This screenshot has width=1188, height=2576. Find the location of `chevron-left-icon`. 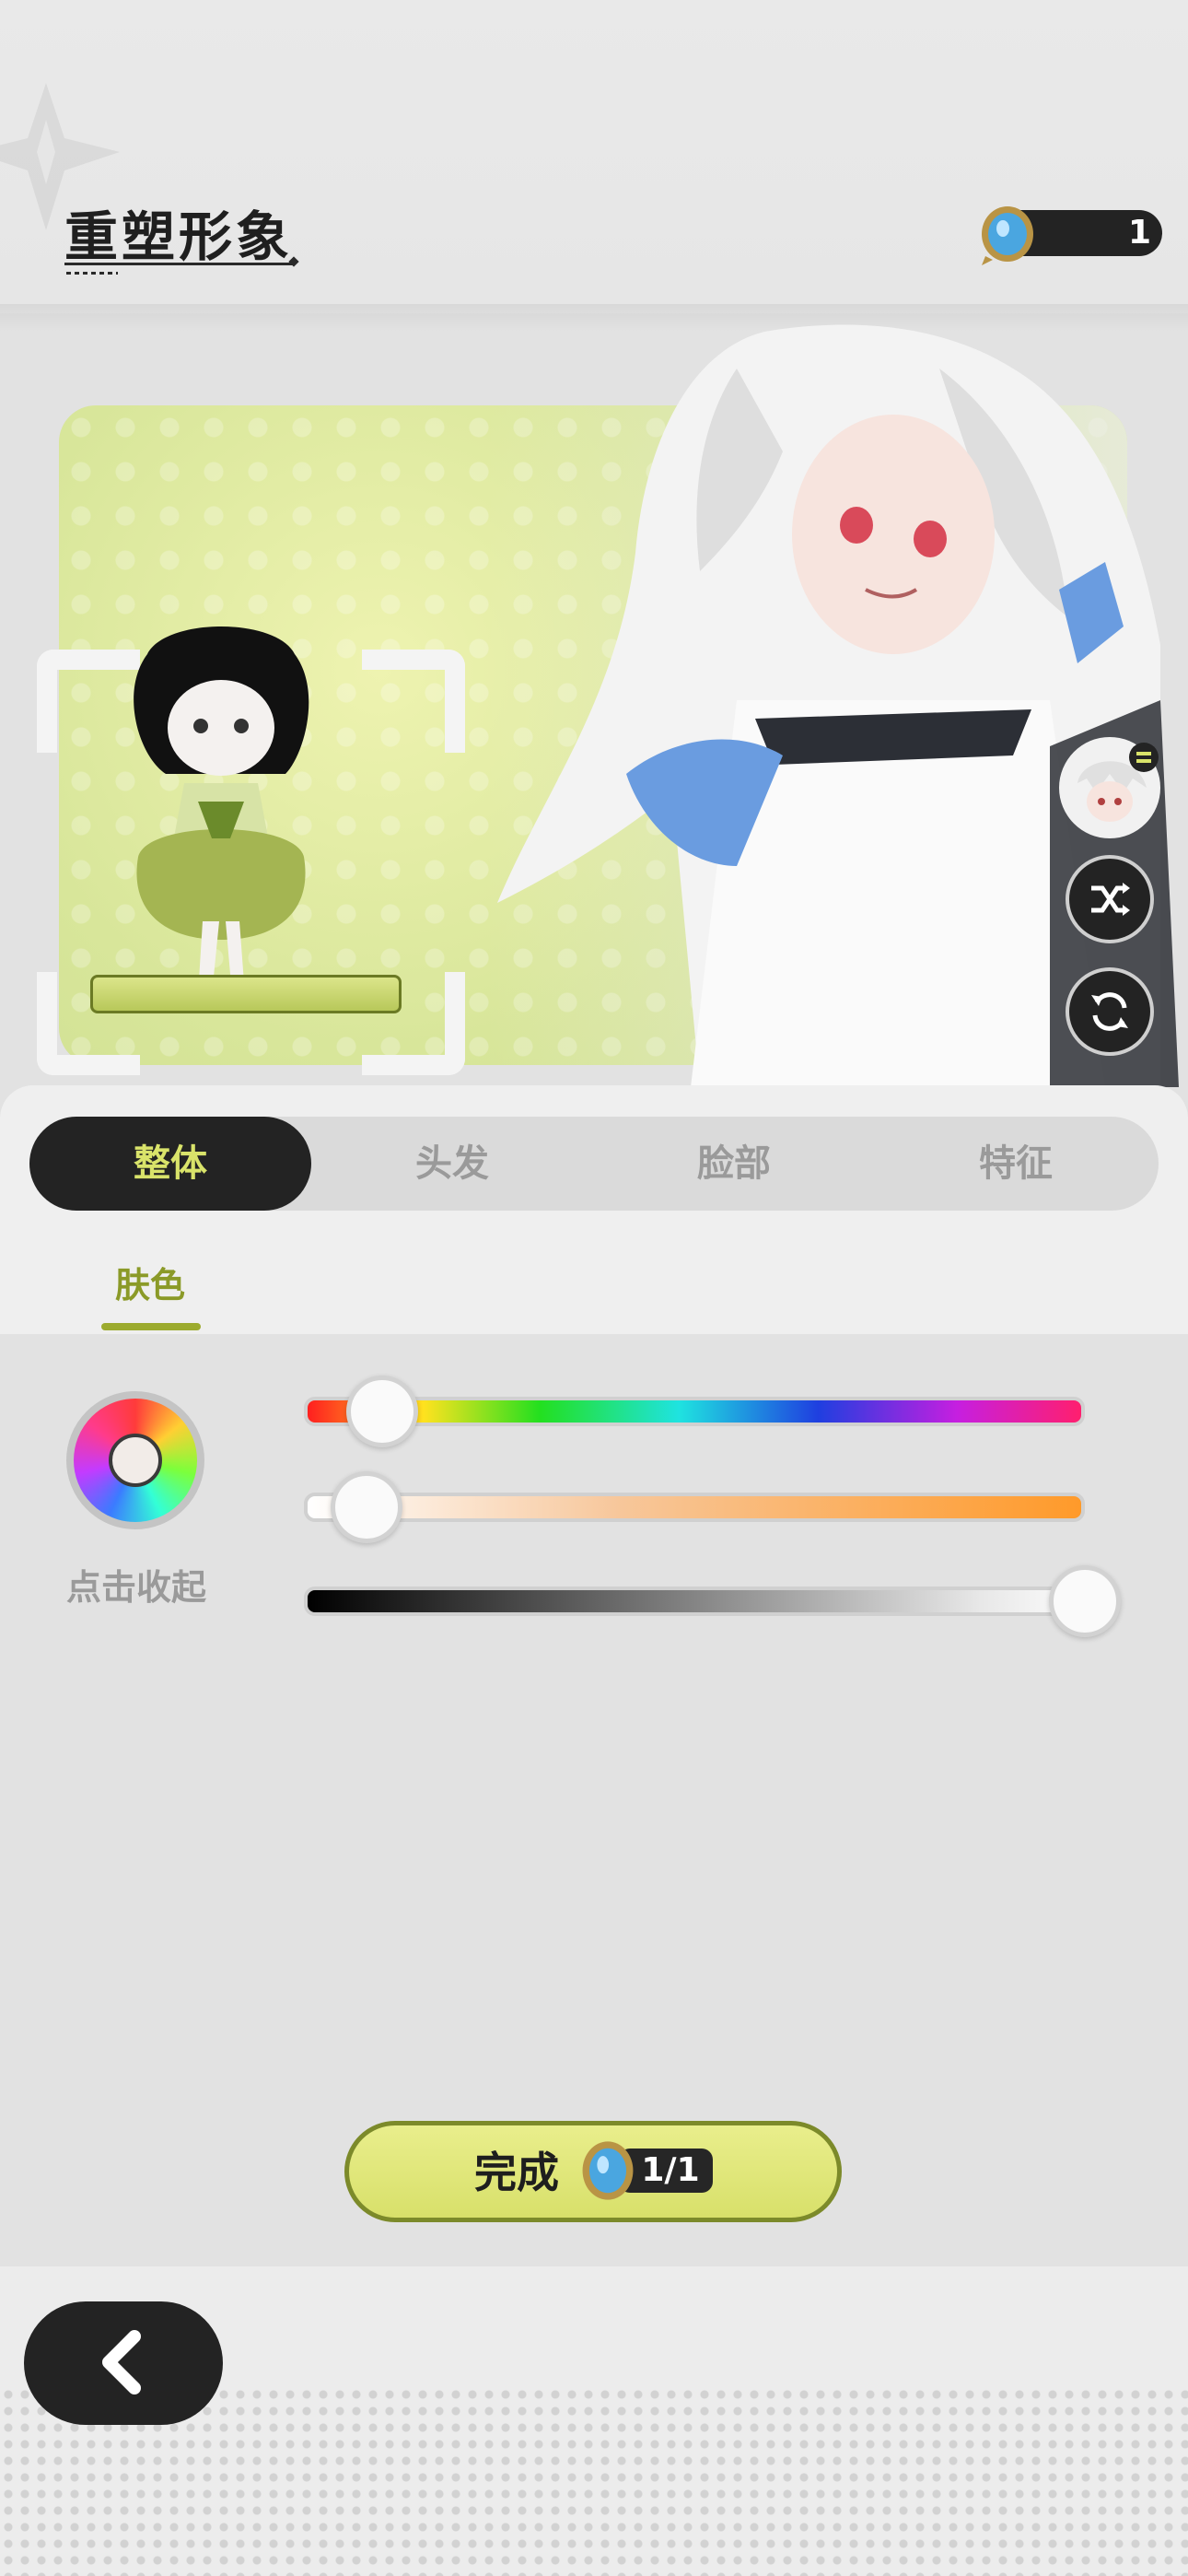

chevron-left-icon is located at coordinates (121, 2362).